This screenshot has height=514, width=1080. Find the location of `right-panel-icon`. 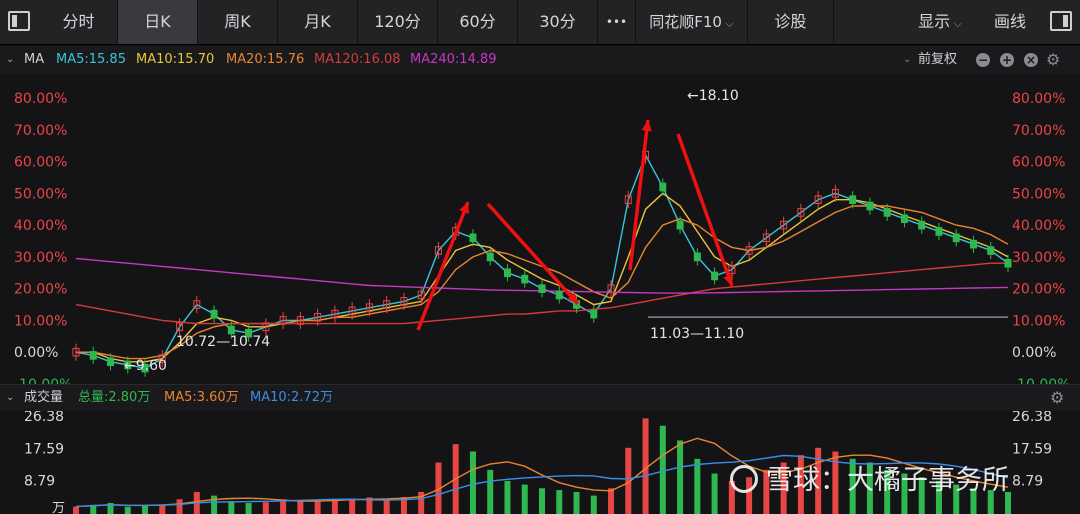

right-panel-icon is located at coordinates (1061, 21).